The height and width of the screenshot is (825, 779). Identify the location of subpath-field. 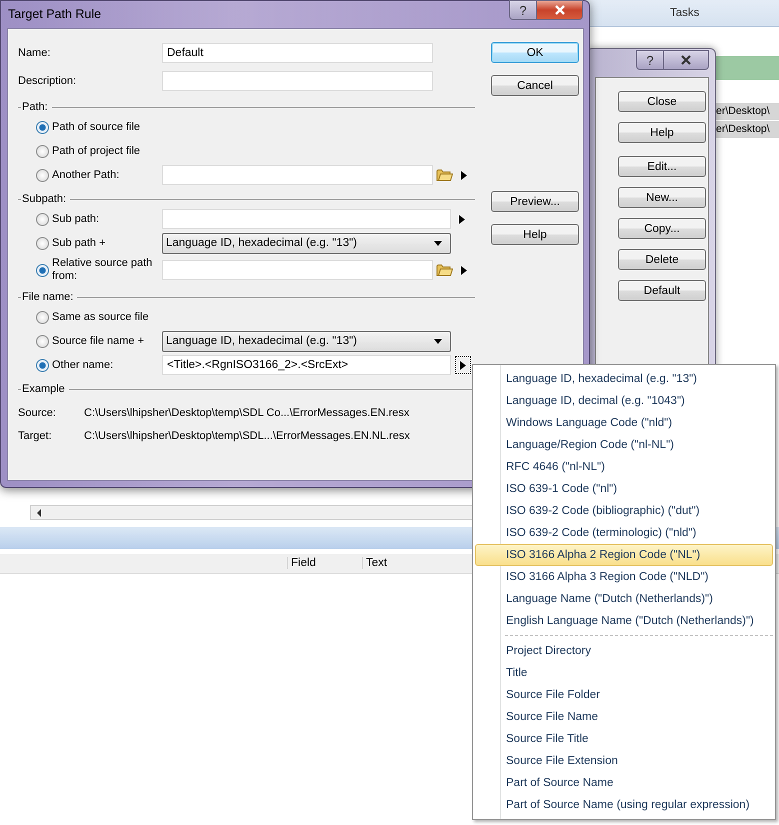
(306, 219).